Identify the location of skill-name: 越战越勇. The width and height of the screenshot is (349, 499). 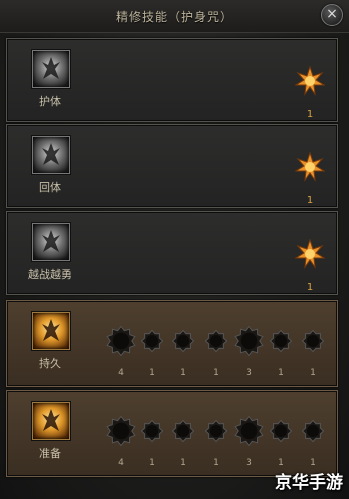
(50, 274).